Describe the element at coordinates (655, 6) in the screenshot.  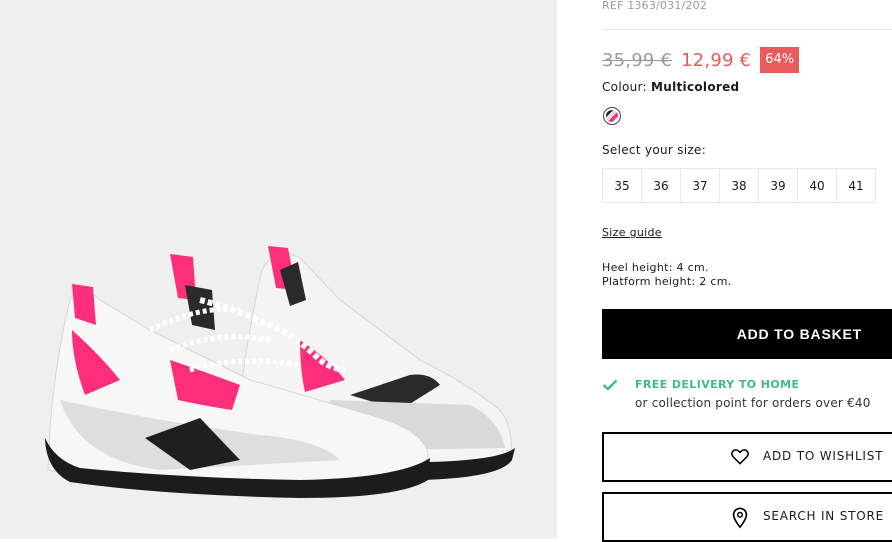
I see `product-ref: REF 1363/031/202` at that location.